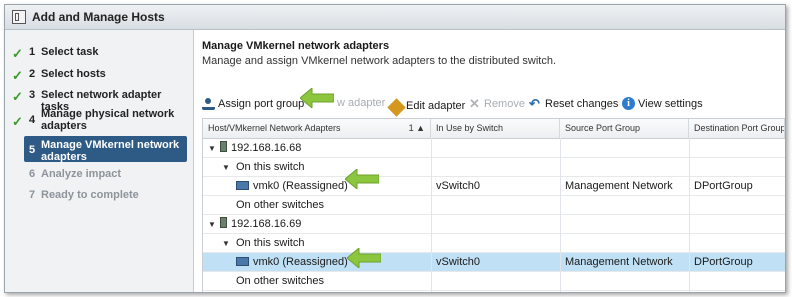 The width and height of the screenshot is (792, 297). What do you see at coordinates (739, 128) in the screenshot?
I see `column-header-label: Destination Port Group` at bounding box center [739, 128].